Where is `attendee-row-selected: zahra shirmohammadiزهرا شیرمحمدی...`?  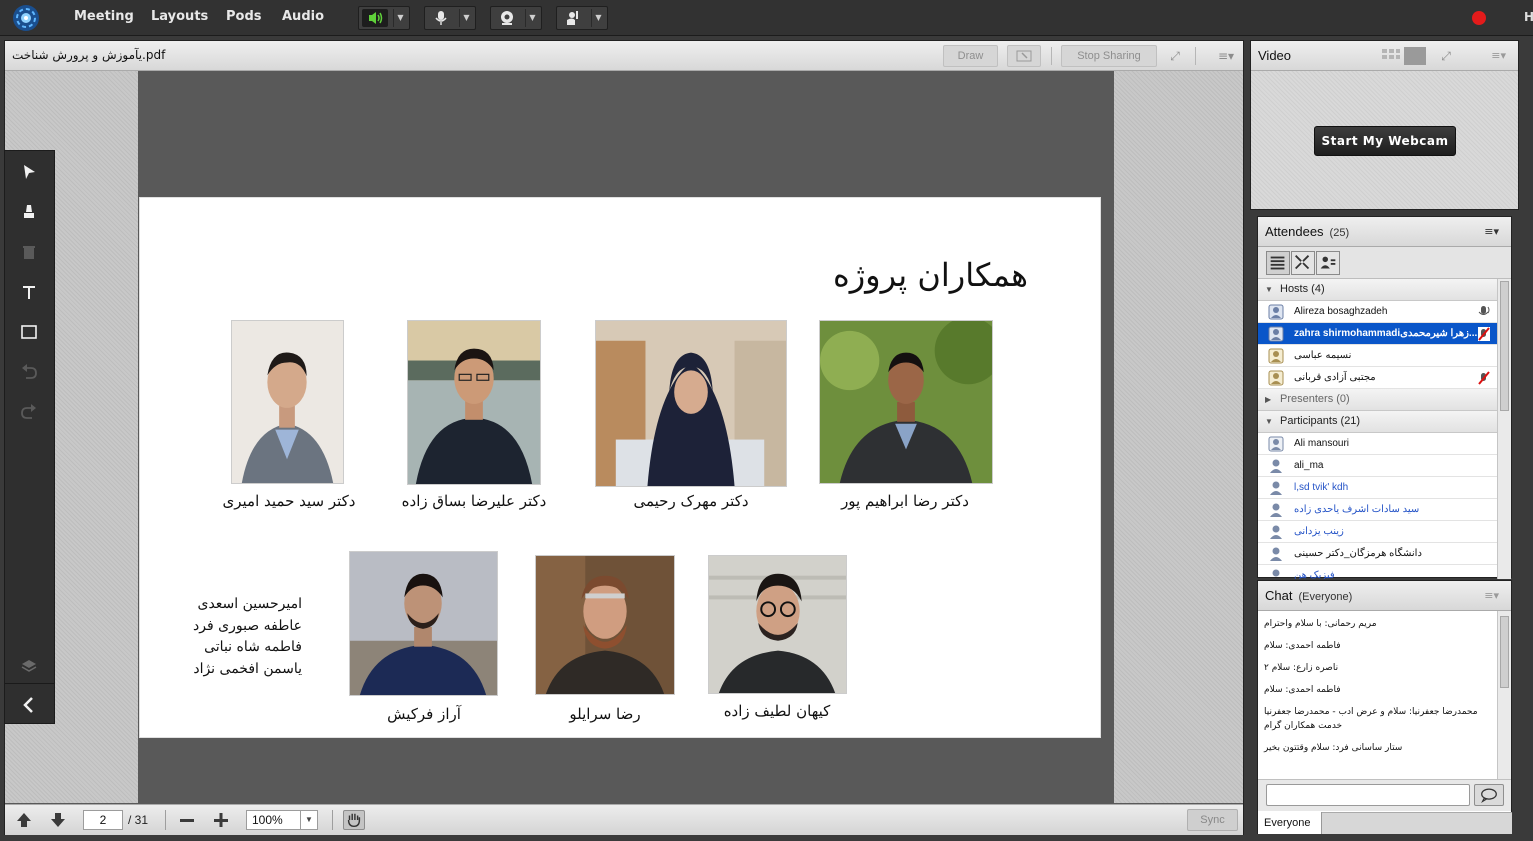 attendee-row-selected: zahra shirmohammadiزهرا شیرمحمدی... is located at coordinates (1377, 334).